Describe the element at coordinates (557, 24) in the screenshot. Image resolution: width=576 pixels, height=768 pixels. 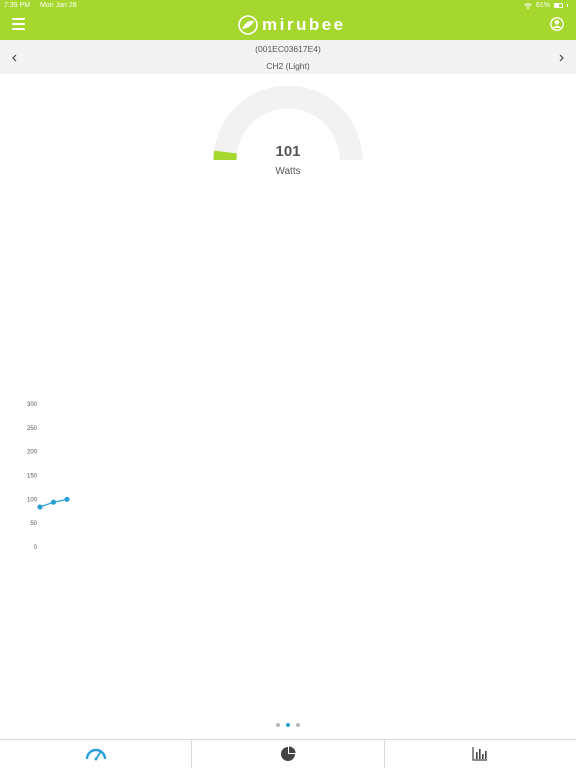
I see `user-account-icon` at that location.